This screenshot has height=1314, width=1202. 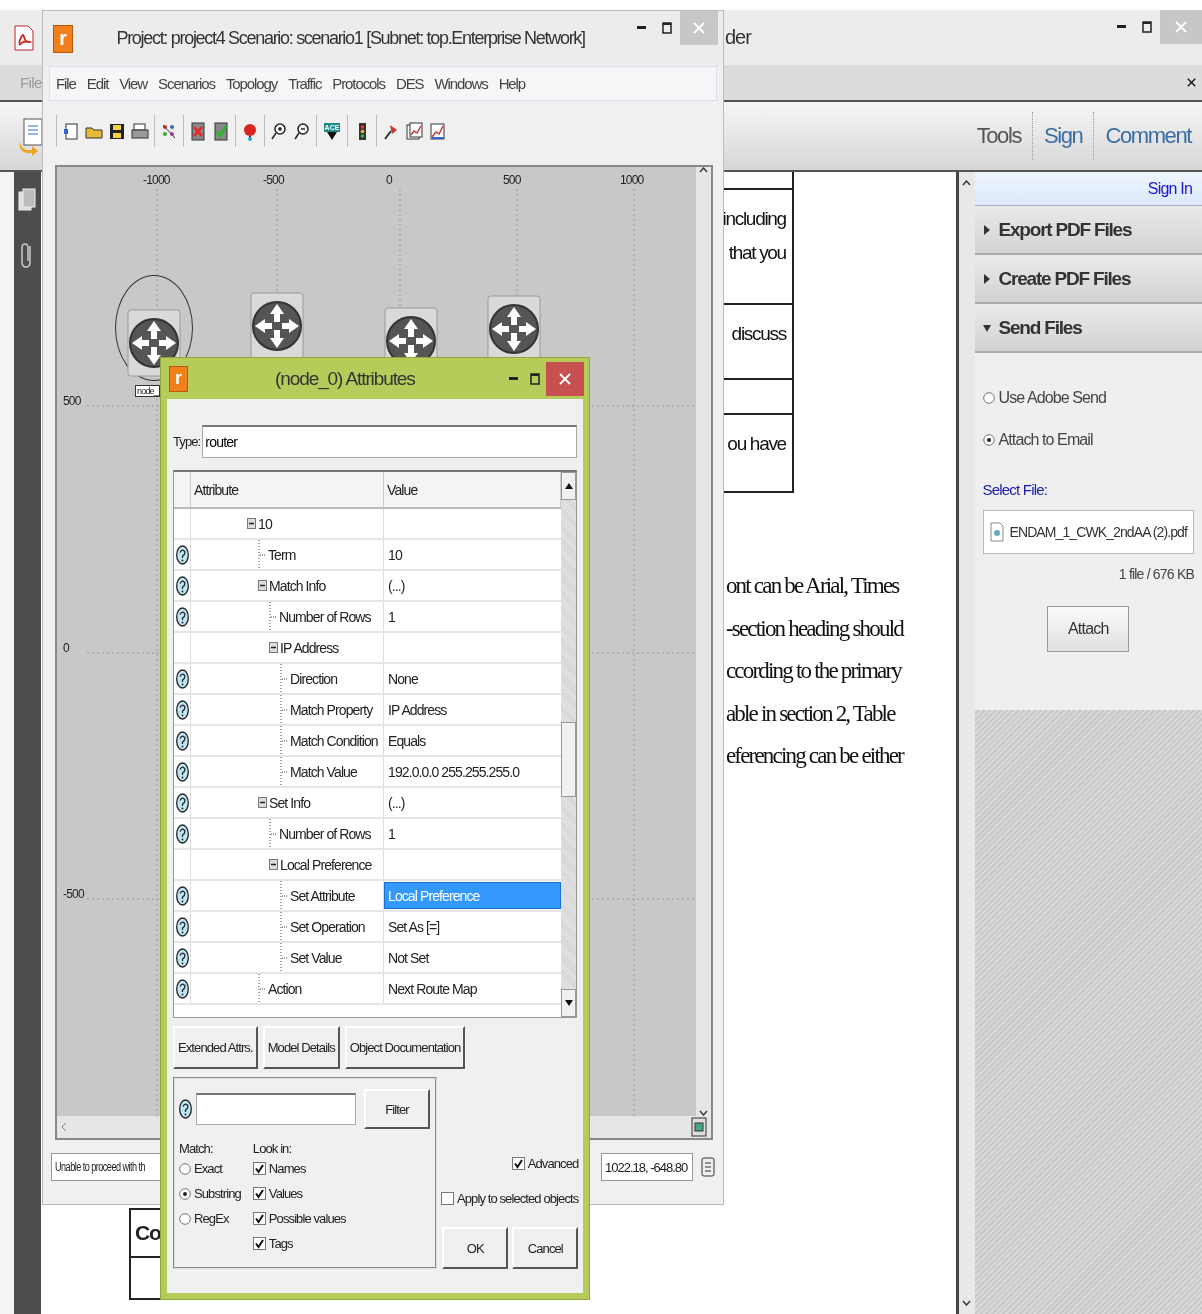 I want to click on attribute-name: 10, so click(x=265, y=523).